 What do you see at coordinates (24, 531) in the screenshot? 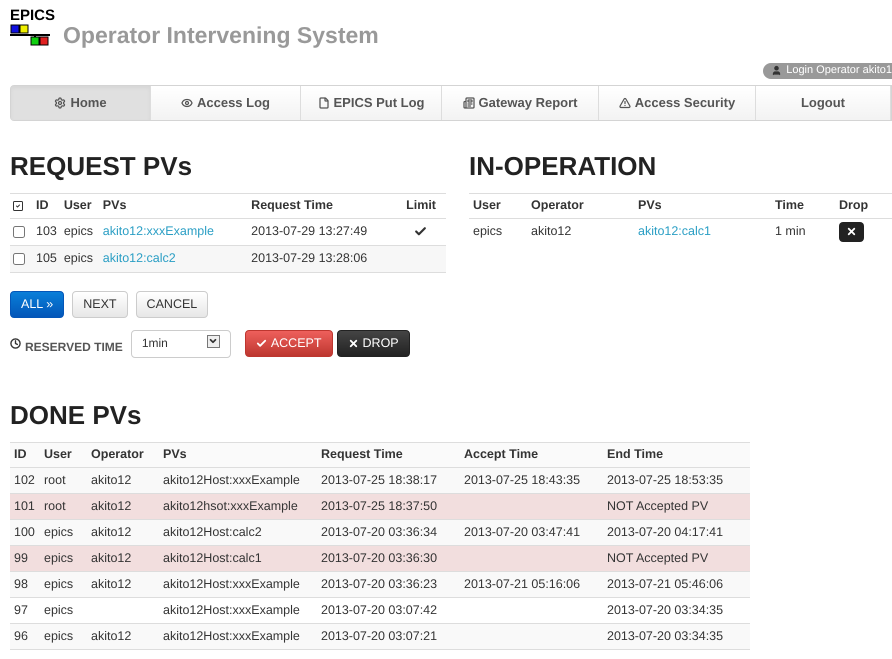
I see `table-cell: 100` at bounding box center [24, 531].